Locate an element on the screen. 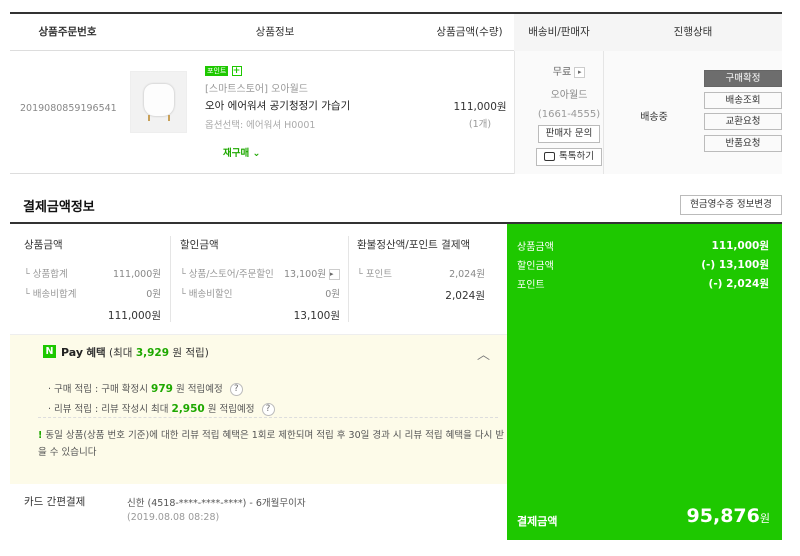  summary-product-value: 111,000원 is located at coordinates (740, 246).